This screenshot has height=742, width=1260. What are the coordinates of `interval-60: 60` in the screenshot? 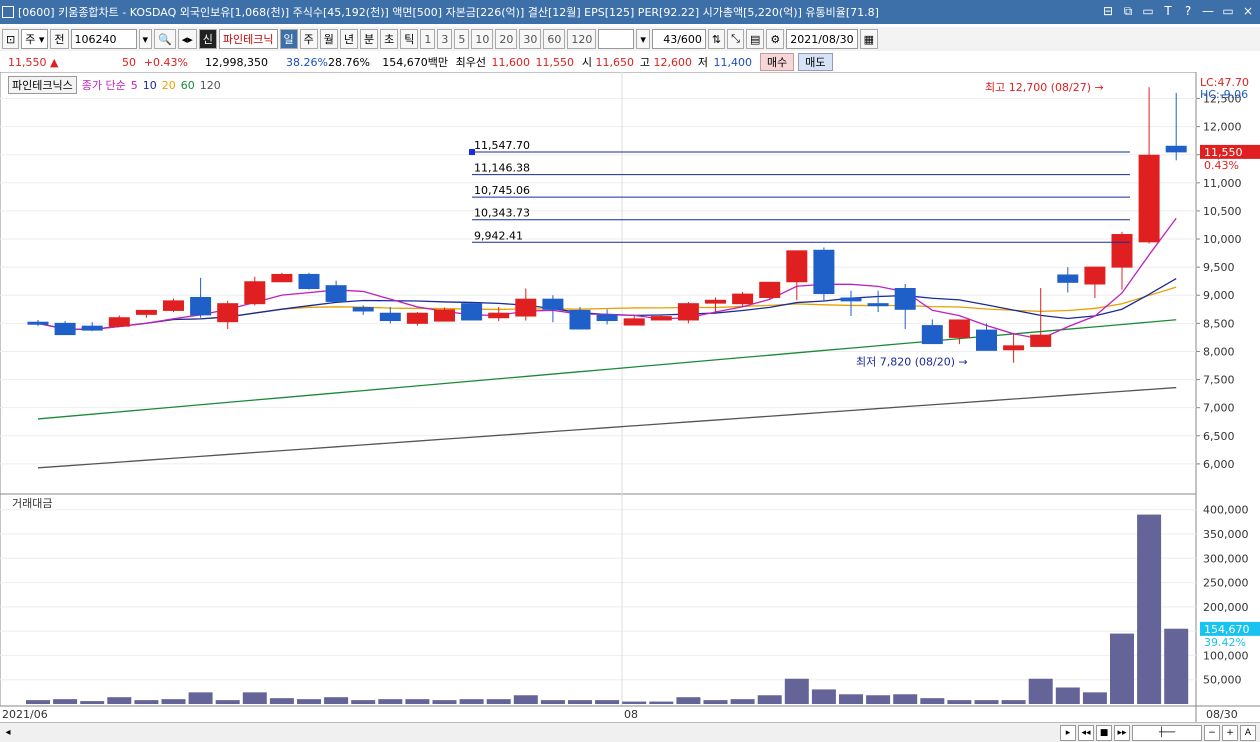 It's located at (554, 39).